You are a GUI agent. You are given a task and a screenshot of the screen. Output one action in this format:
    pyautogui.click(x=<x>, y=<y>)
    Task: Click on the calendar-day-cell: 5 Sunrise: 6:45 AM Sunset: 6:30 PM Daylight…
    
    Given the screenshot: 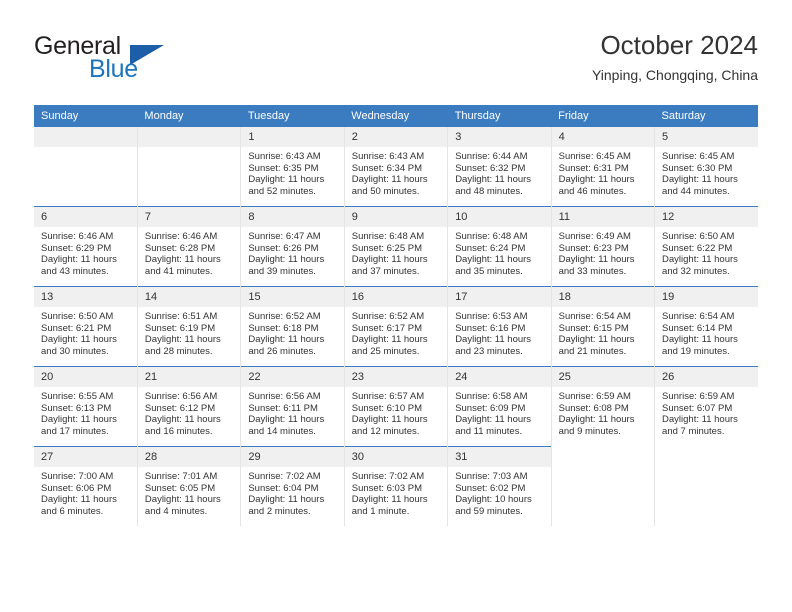 What is the action you would take?
    pyautogui.click(x=706, y=167)
    